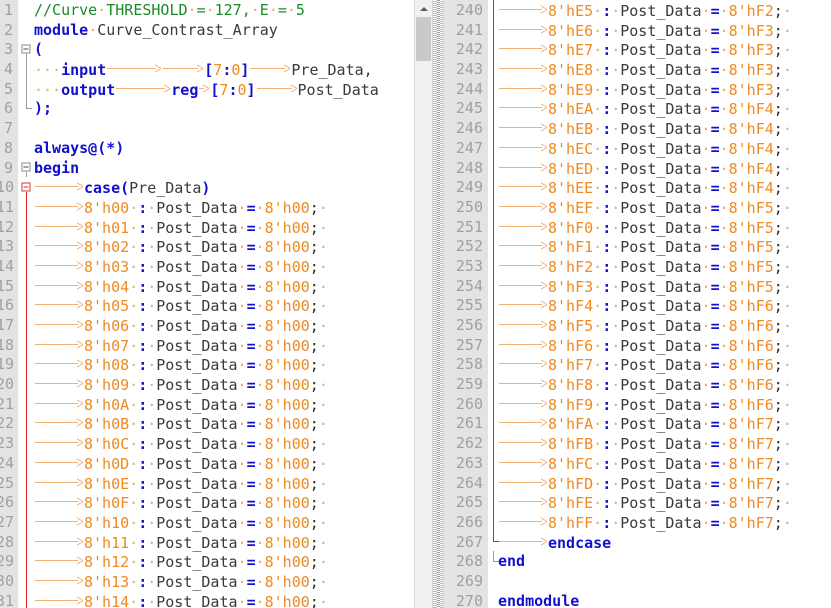 This screenshot has height=608, width=831. Describe the element at coordinates (224, 247) in the screenshot. I see `code-line: 8'h02·:·Post_Data·=·8'h00;·` at that location.